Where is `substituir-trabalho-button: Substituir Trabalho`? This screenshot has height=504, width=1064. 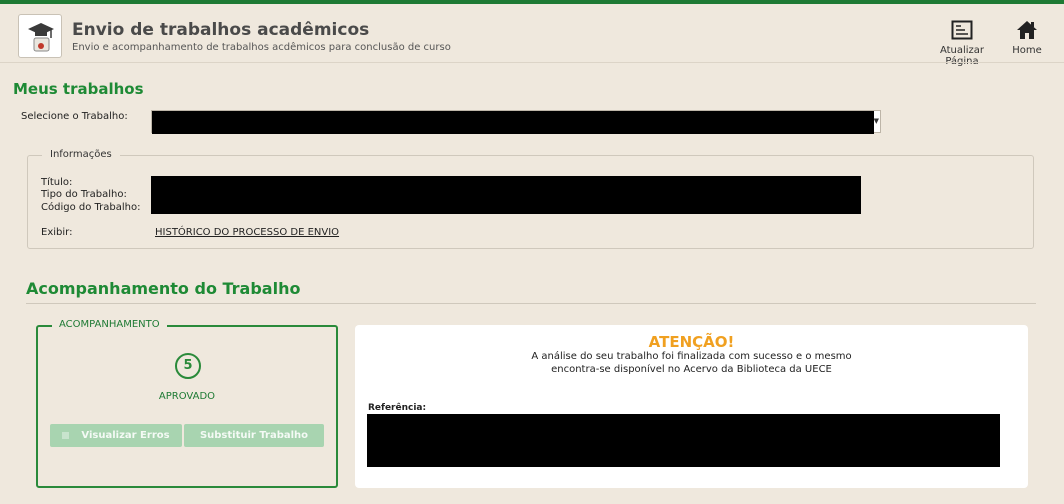 substituir-trabalho-button: Substituir Trabalho is located at coordinates (254, 435).